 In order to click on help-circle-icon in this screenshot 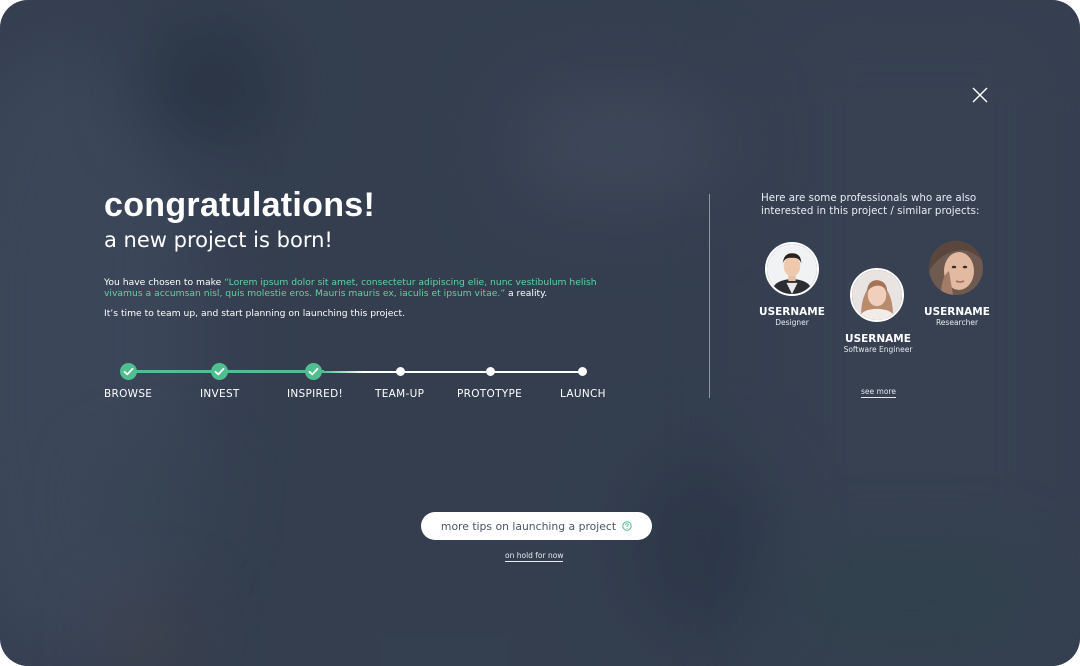, I will do `click(627, 526)`.